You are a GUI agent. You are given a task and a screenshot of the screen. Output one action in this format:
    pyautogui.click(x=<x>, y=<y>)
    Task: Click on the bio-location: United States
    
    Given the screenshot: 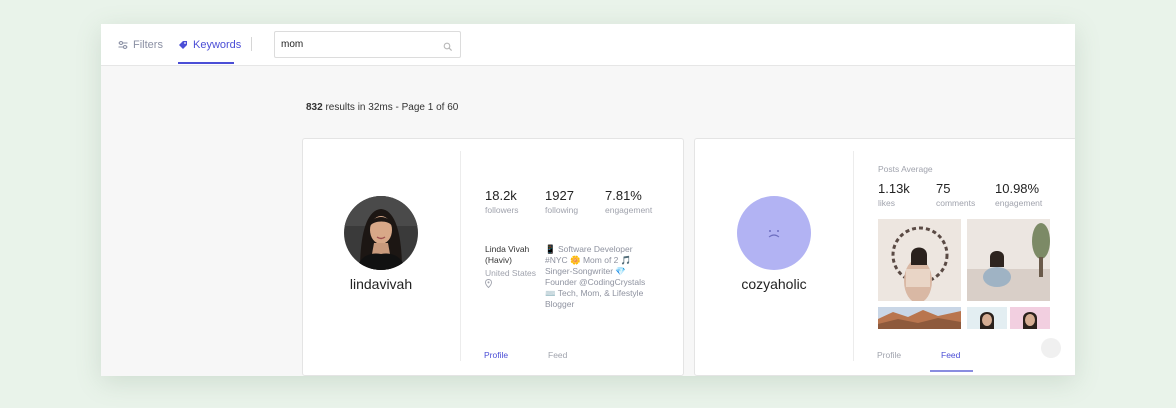 What is the action you would take?
    pyautogui.click(x=511, y=279)
    